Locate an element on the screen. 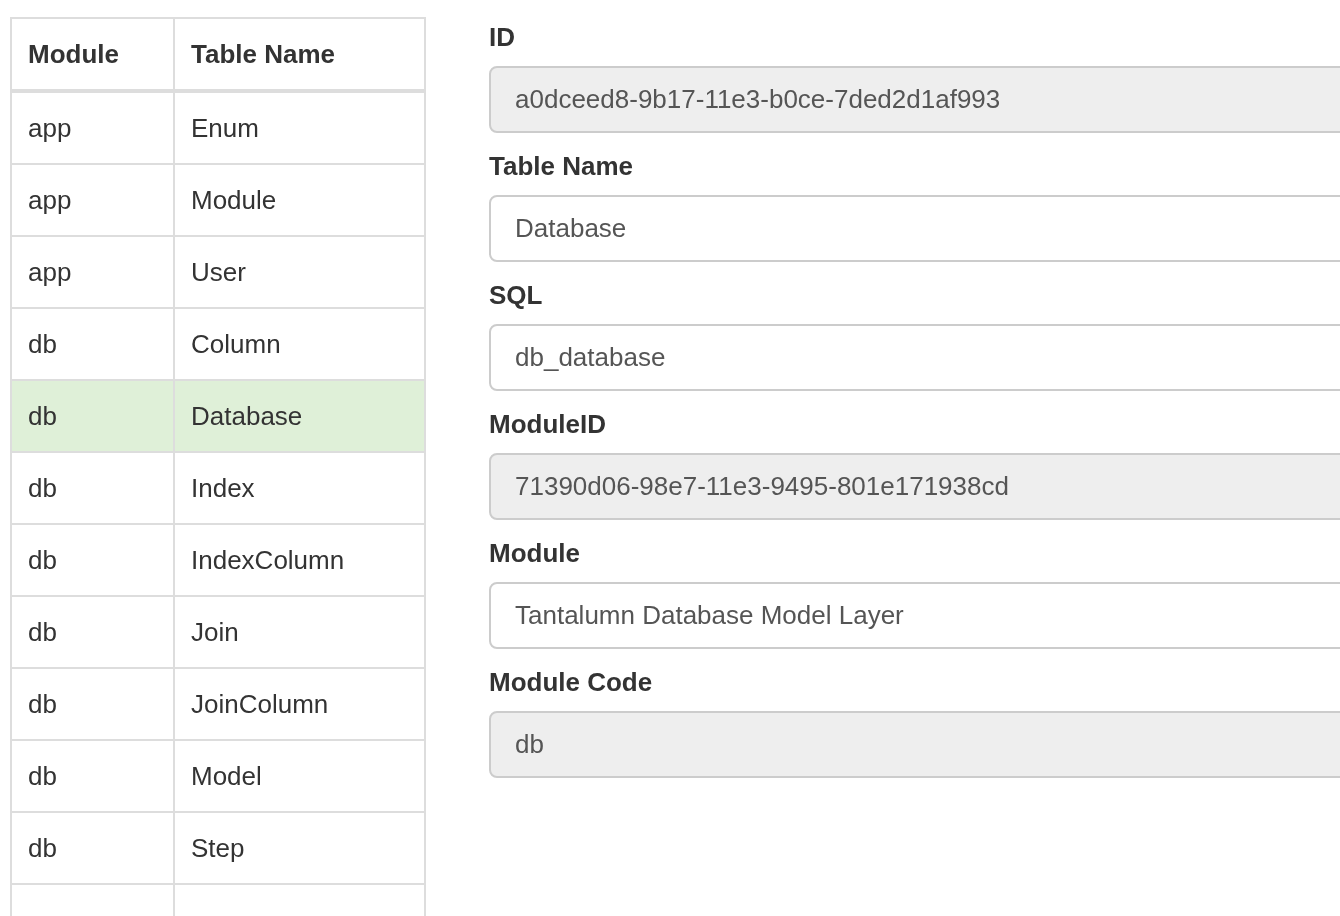  field-label: ID is located at coordinates (502, 37).